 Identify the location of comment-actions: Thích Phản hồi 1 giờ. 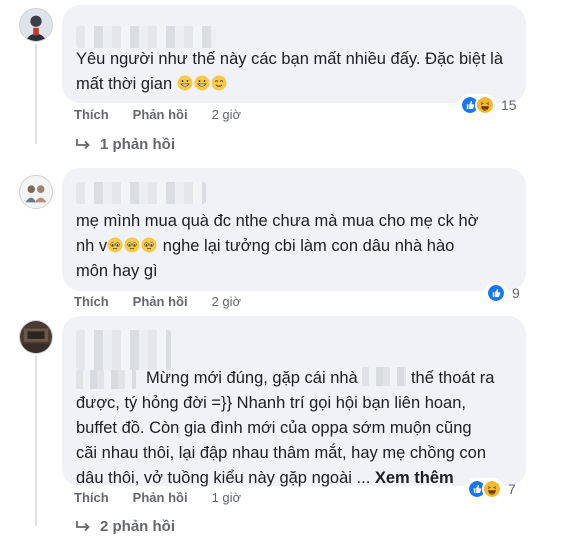
(157, 497).